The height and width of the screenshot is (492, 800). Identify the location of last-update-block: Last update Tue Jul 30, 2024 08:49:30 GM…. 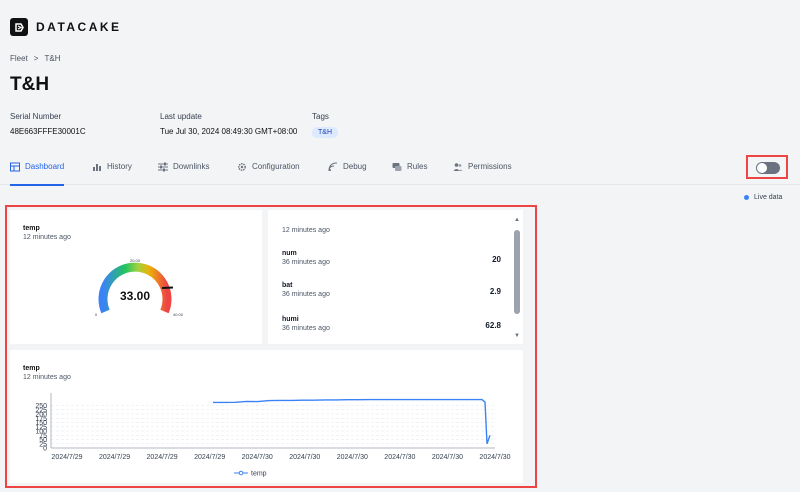
(228, 124).